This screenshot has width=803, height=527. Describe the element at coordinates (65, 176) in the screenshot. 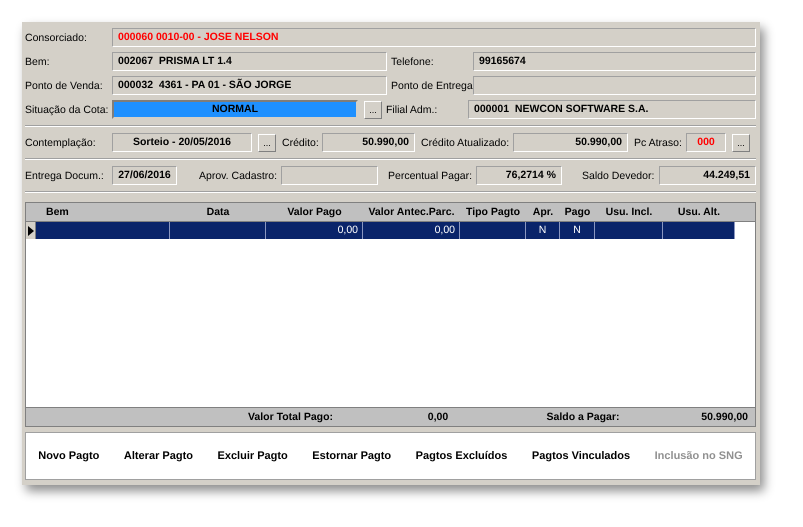

I see `field-label: Entrega Docum.:` at that location.